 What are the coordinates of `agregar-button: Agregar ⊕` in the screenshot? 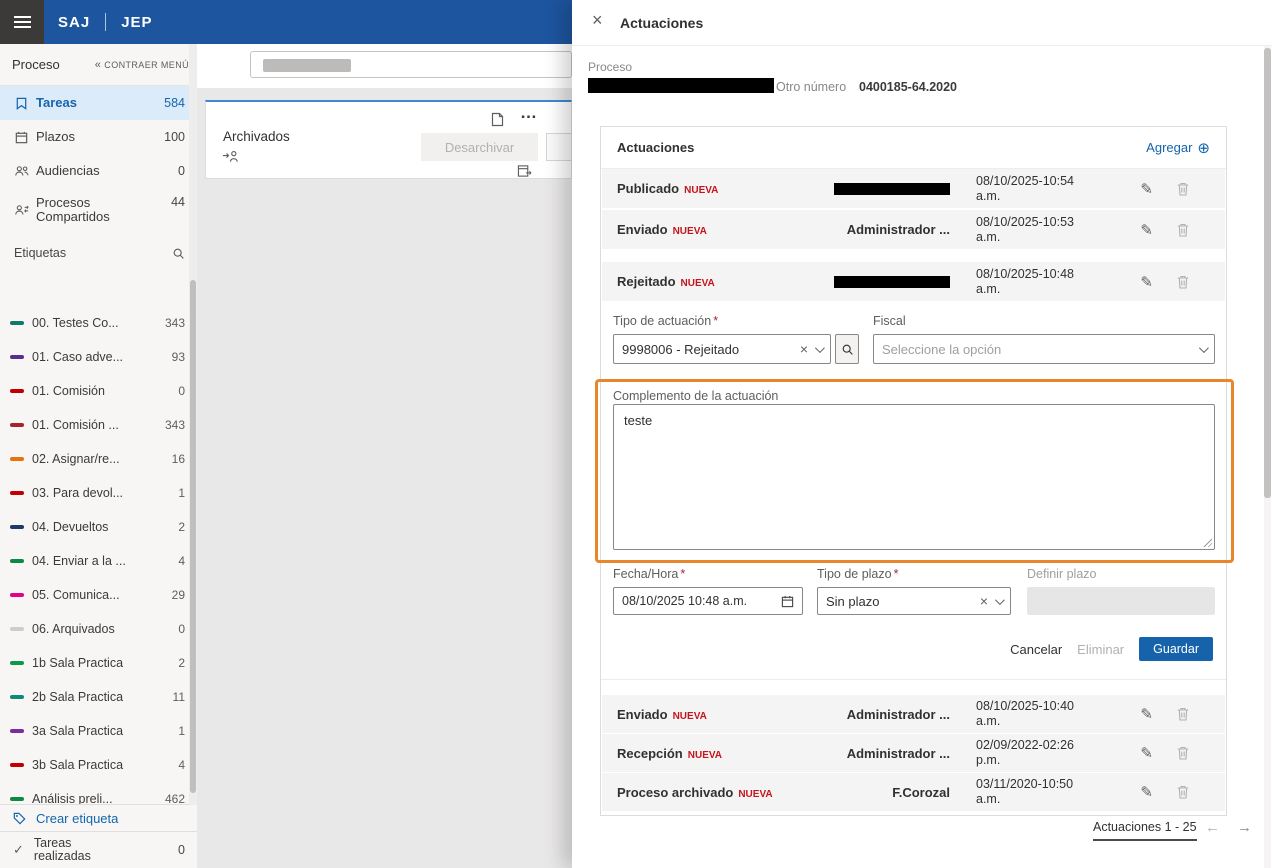 It's located at (1178, 148).